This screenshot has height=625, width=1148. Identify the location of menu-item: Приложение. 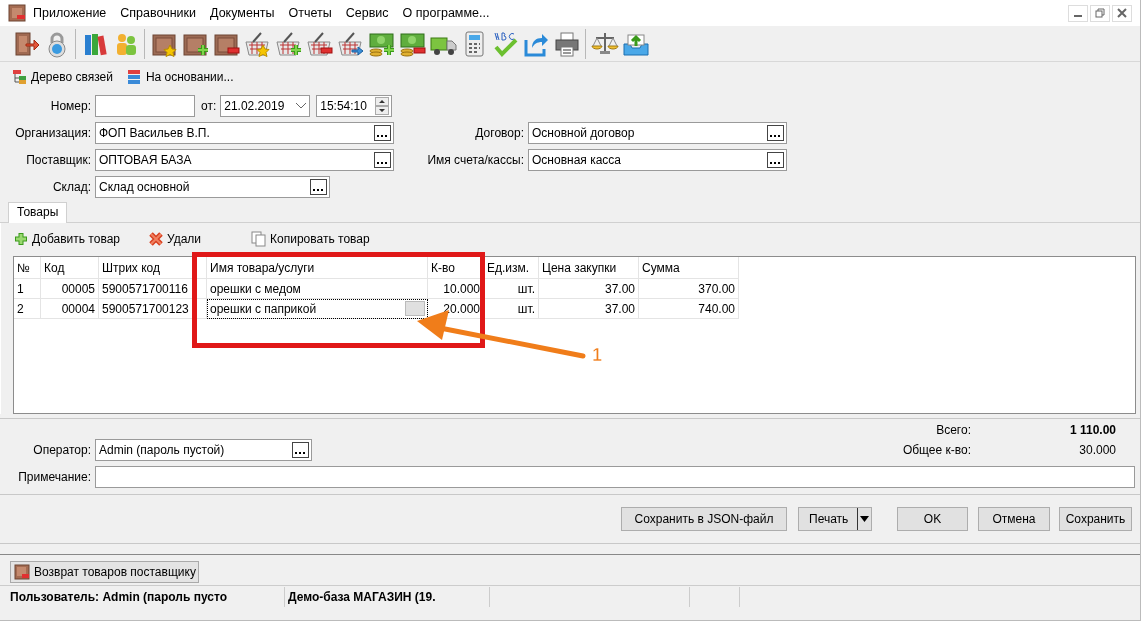
(70, 13).